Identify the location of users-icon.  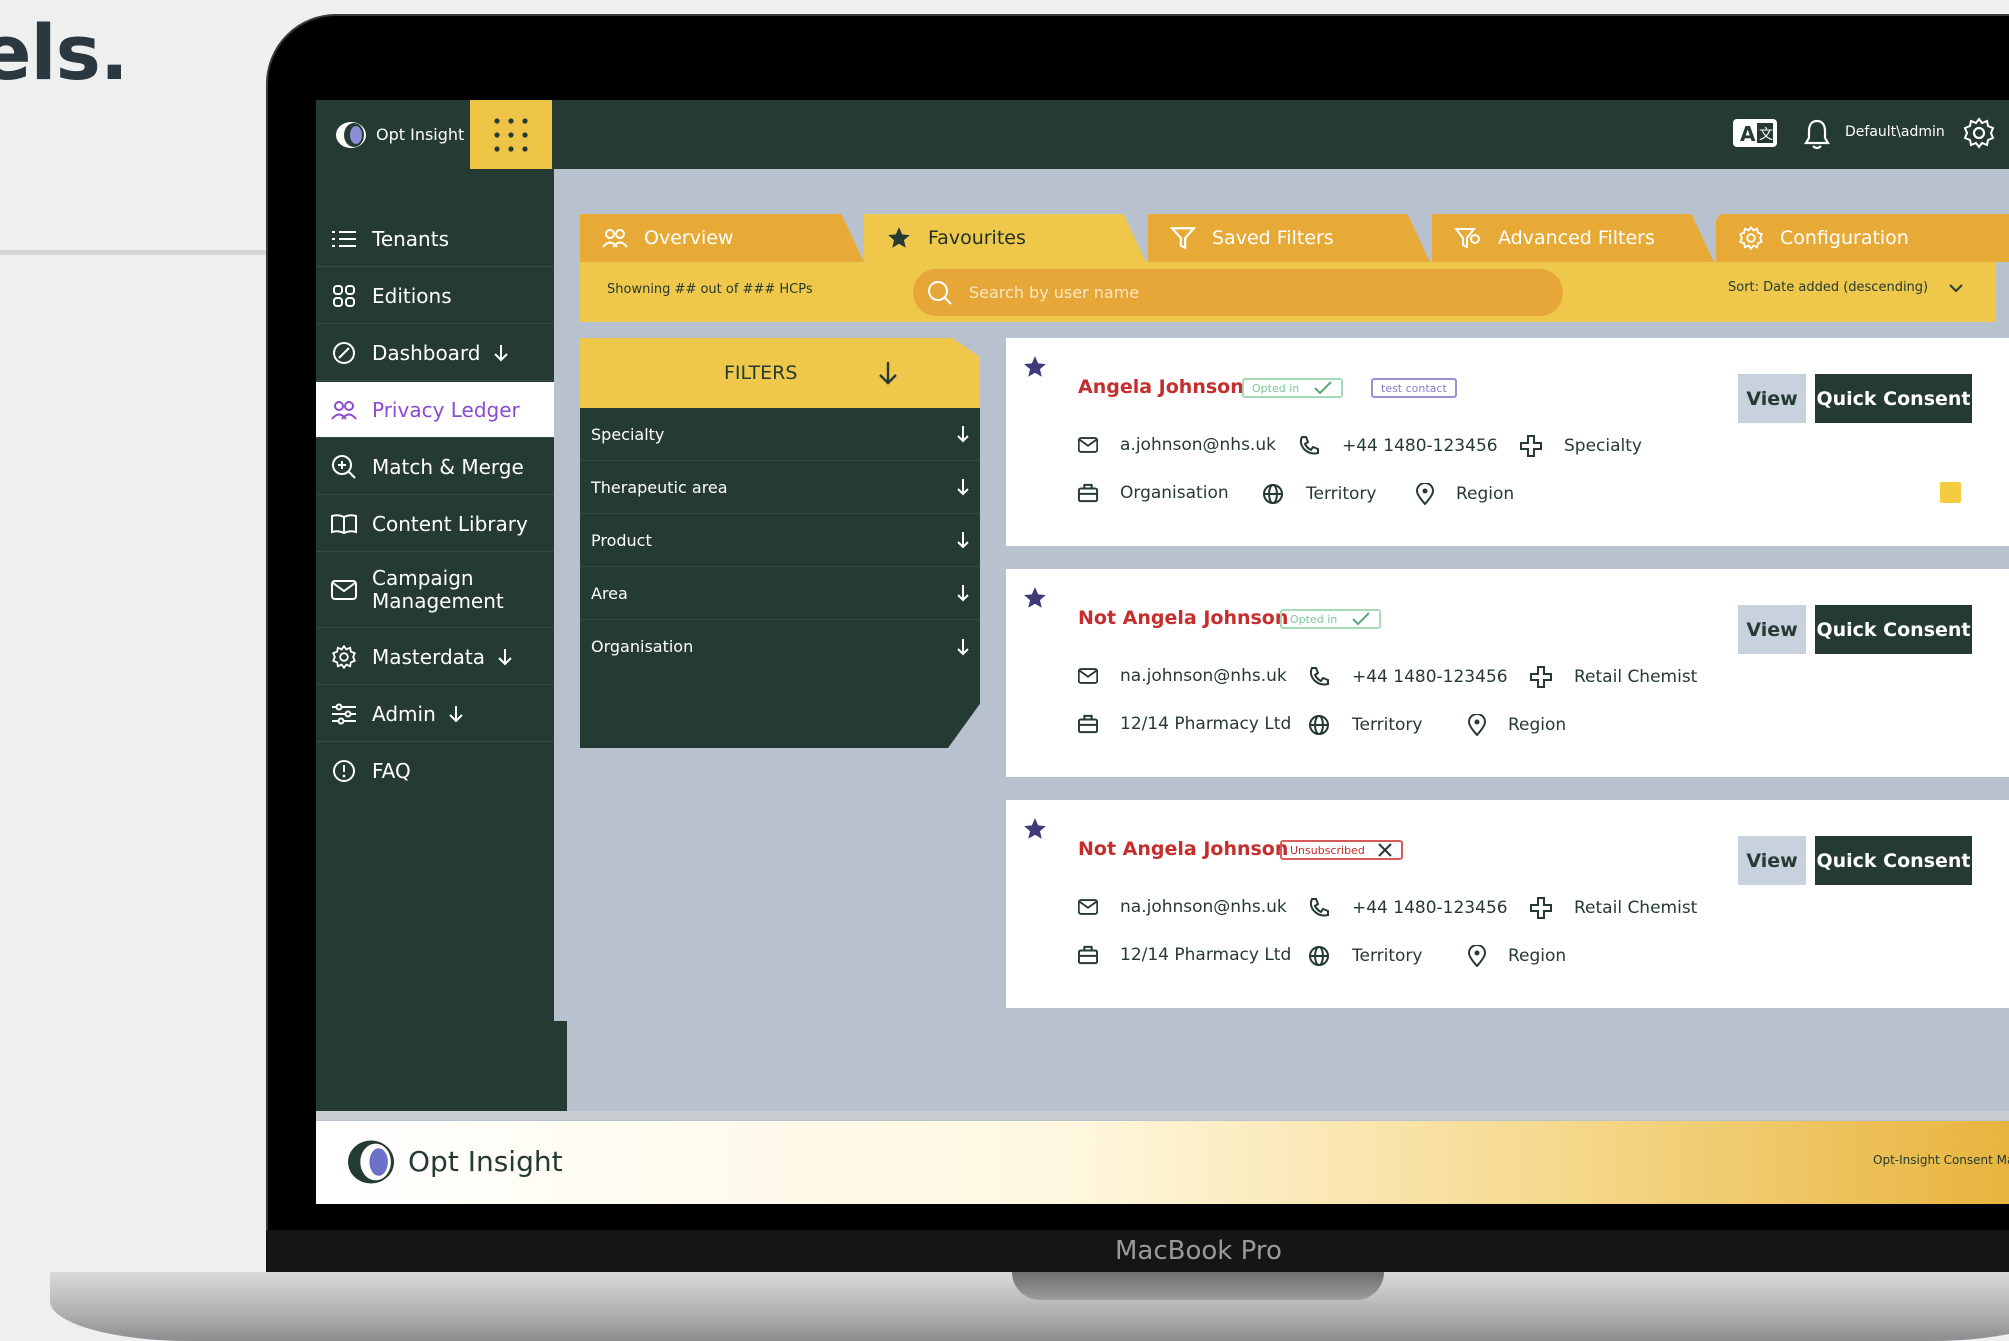
(344, 410).